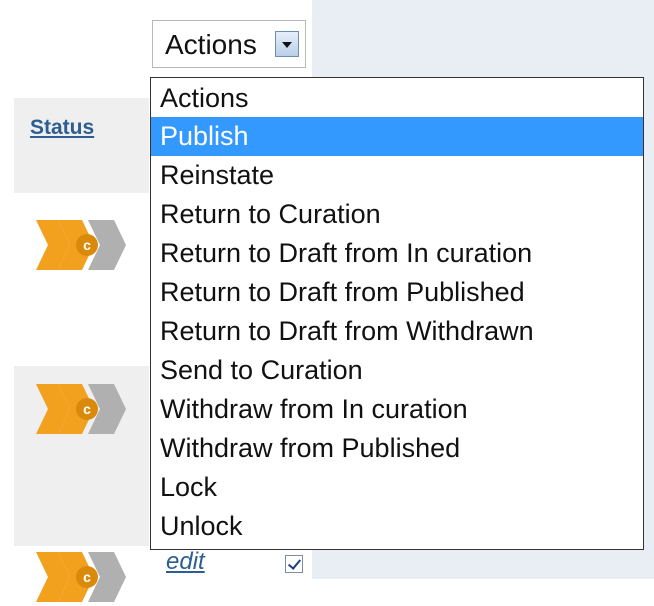 Image resolution: width=654 pixels, height=606 pixels. Describe the element at coordinates (211, 44) in the screenshot. I see `actions-select-value: Actions` at that location.